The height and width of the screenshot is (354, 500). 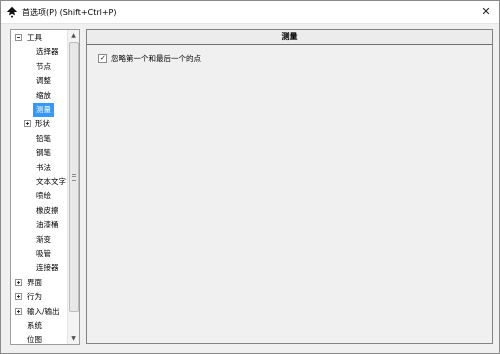 I want to click on tree-item: 界面, so click(x=39, y=283).